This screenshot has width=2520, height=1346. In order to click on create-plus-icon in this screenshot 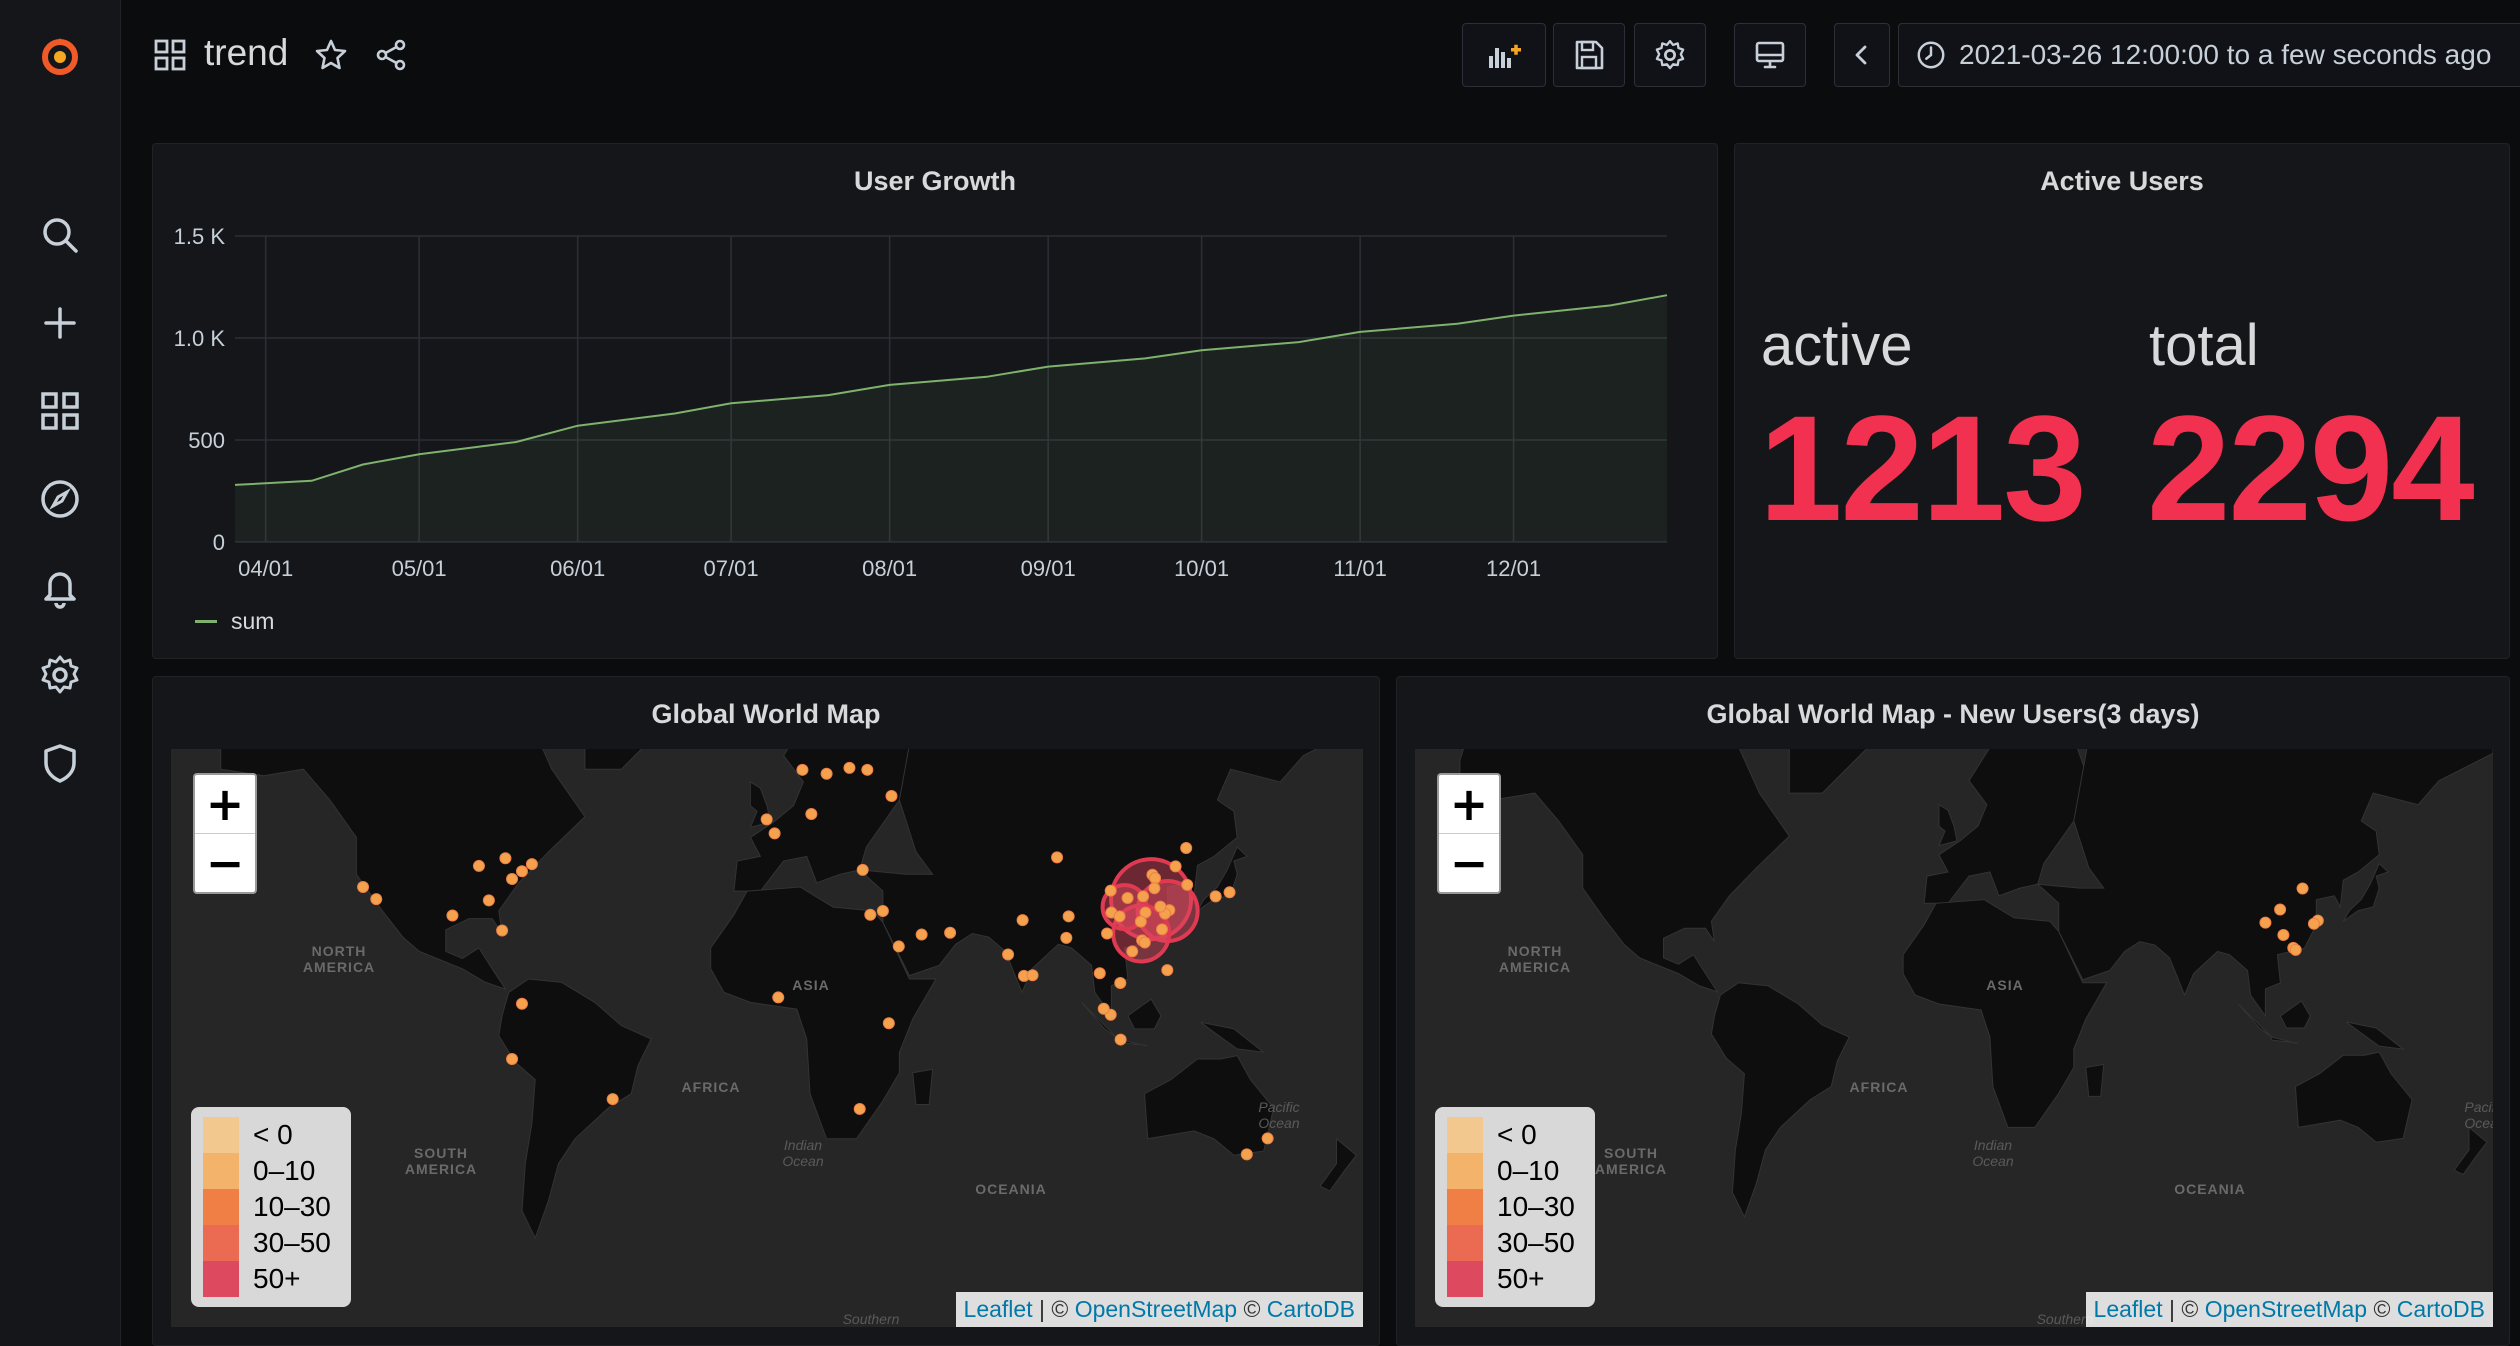, I will do `click(60, 323)`.